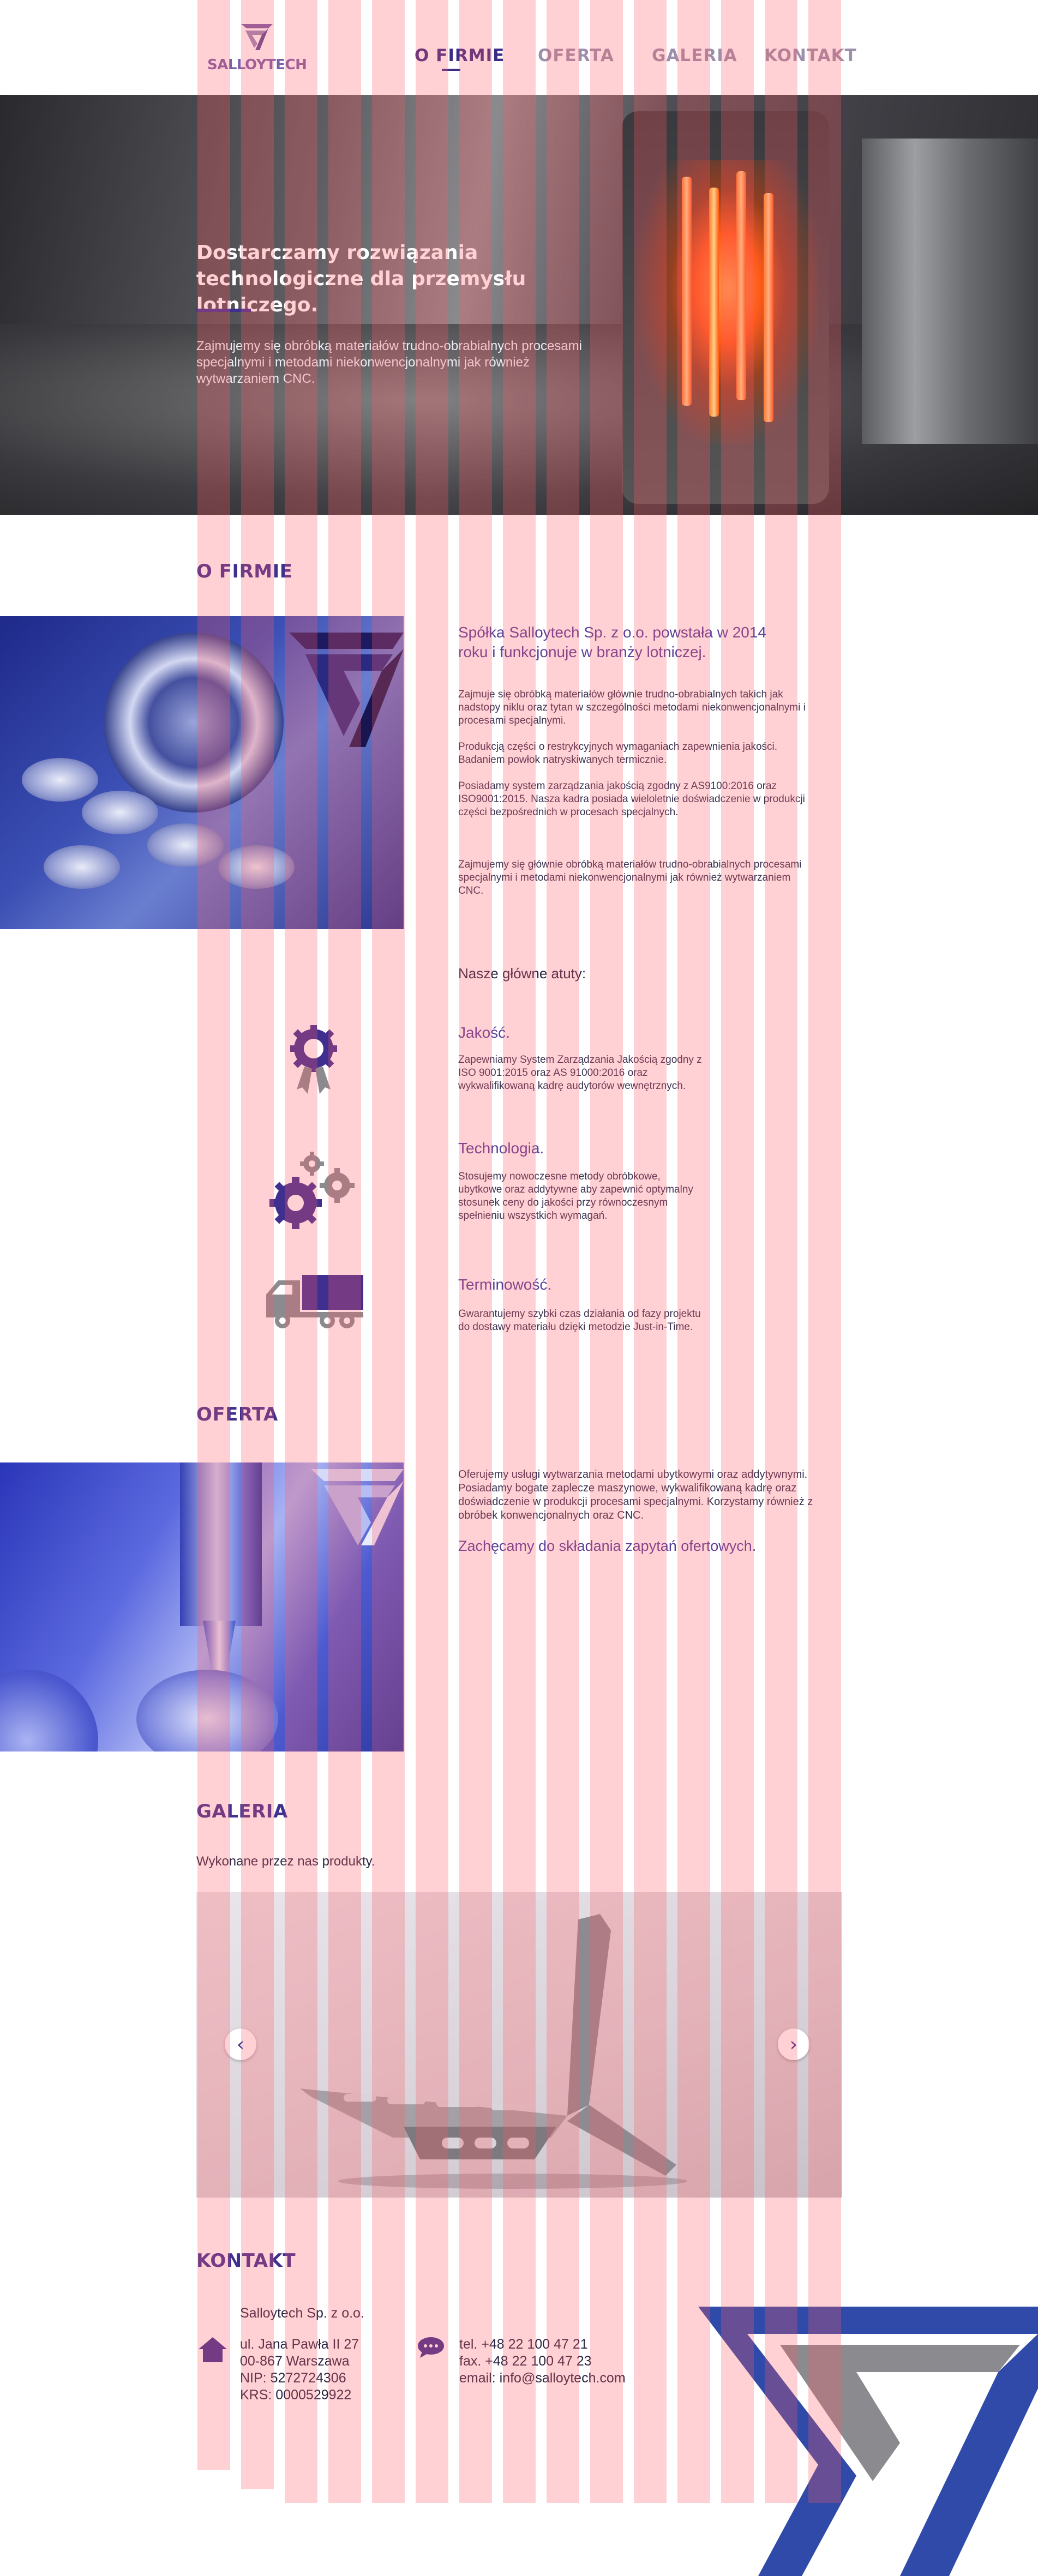 The height and width of the screenshot is (2576, 1038). Describe the element at coordinates (257, 65) in the screenshot. I see `logo-text: SALLOYTECH` at that location.